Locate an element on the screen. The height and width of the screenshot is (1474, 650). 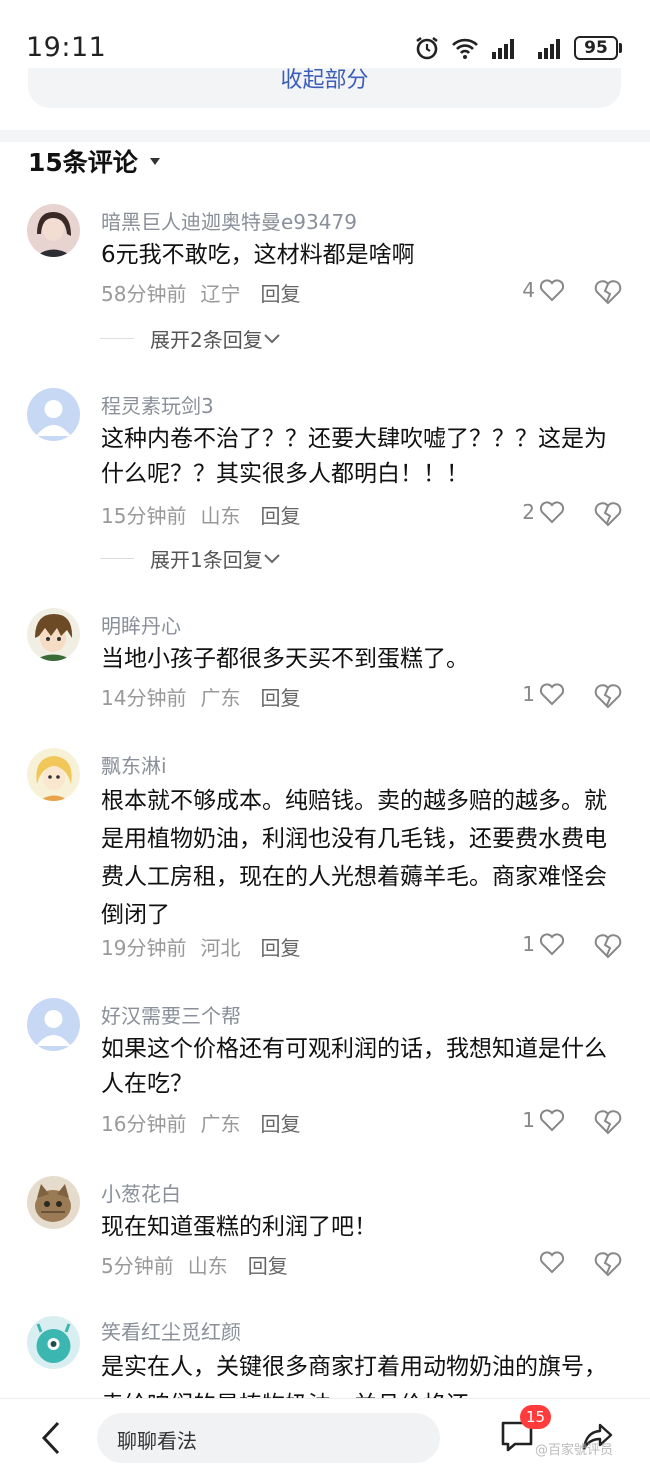
sort-caret-icon is located at coordinates (154, 161).